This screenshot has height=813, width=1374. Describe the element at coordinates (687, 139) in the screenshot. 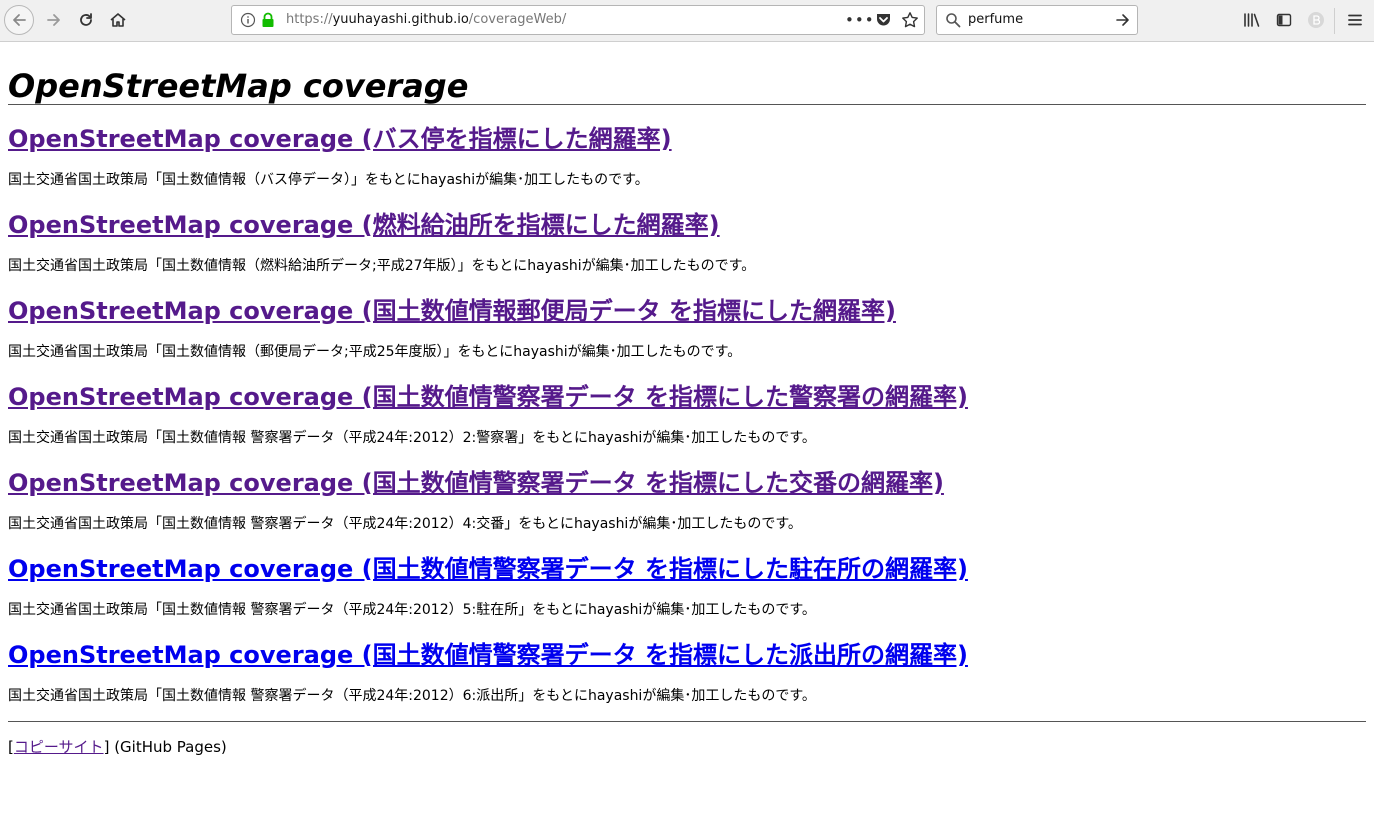

I see `coverage-heading: OpenStreetMap coverage (バス停を指標にした網羅率)` at that location.